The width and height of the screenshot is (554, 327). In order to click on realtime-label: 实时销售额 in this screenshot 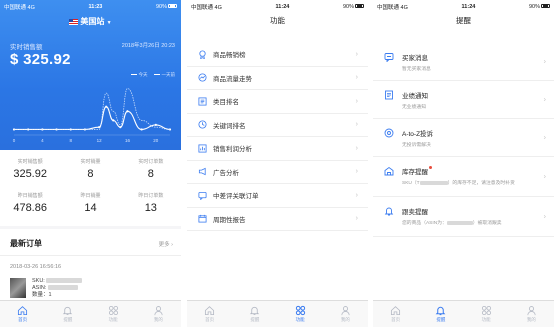, I will do `click(26, 47)`.